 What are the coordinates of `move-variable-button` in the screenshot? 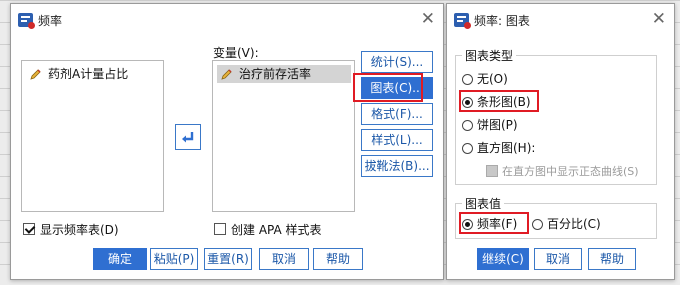 It's located at (188, 137).